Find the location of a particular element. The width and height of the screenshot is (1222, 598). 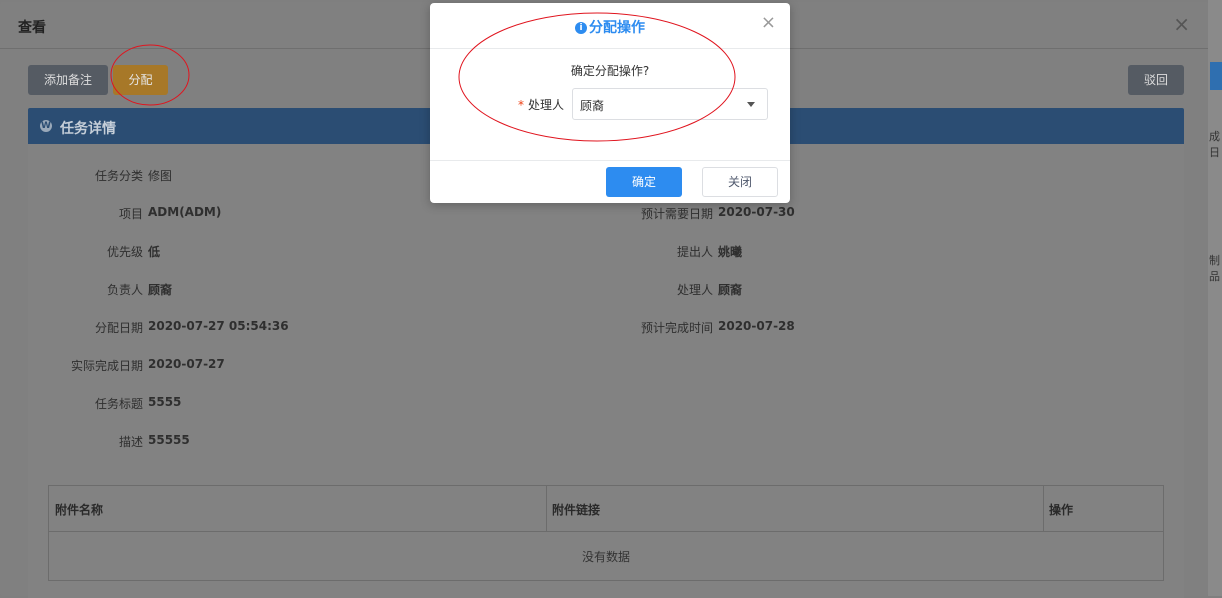

background-text: 制品 is located at coordinates (1214, 268).